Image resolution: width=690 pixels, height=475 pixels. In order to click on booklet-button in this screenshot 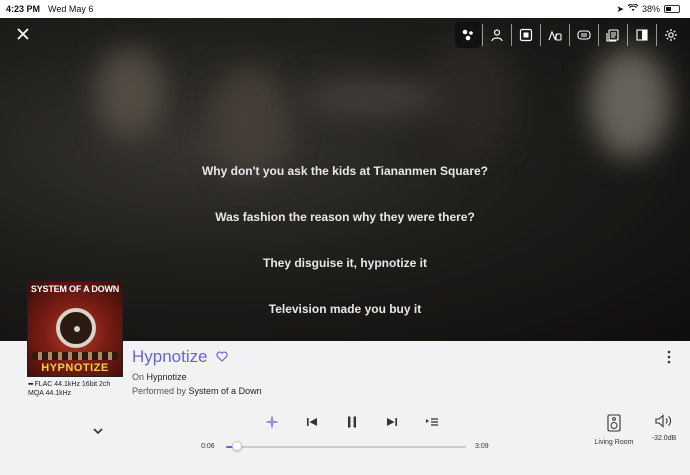, I will do `click(642, 35)`.